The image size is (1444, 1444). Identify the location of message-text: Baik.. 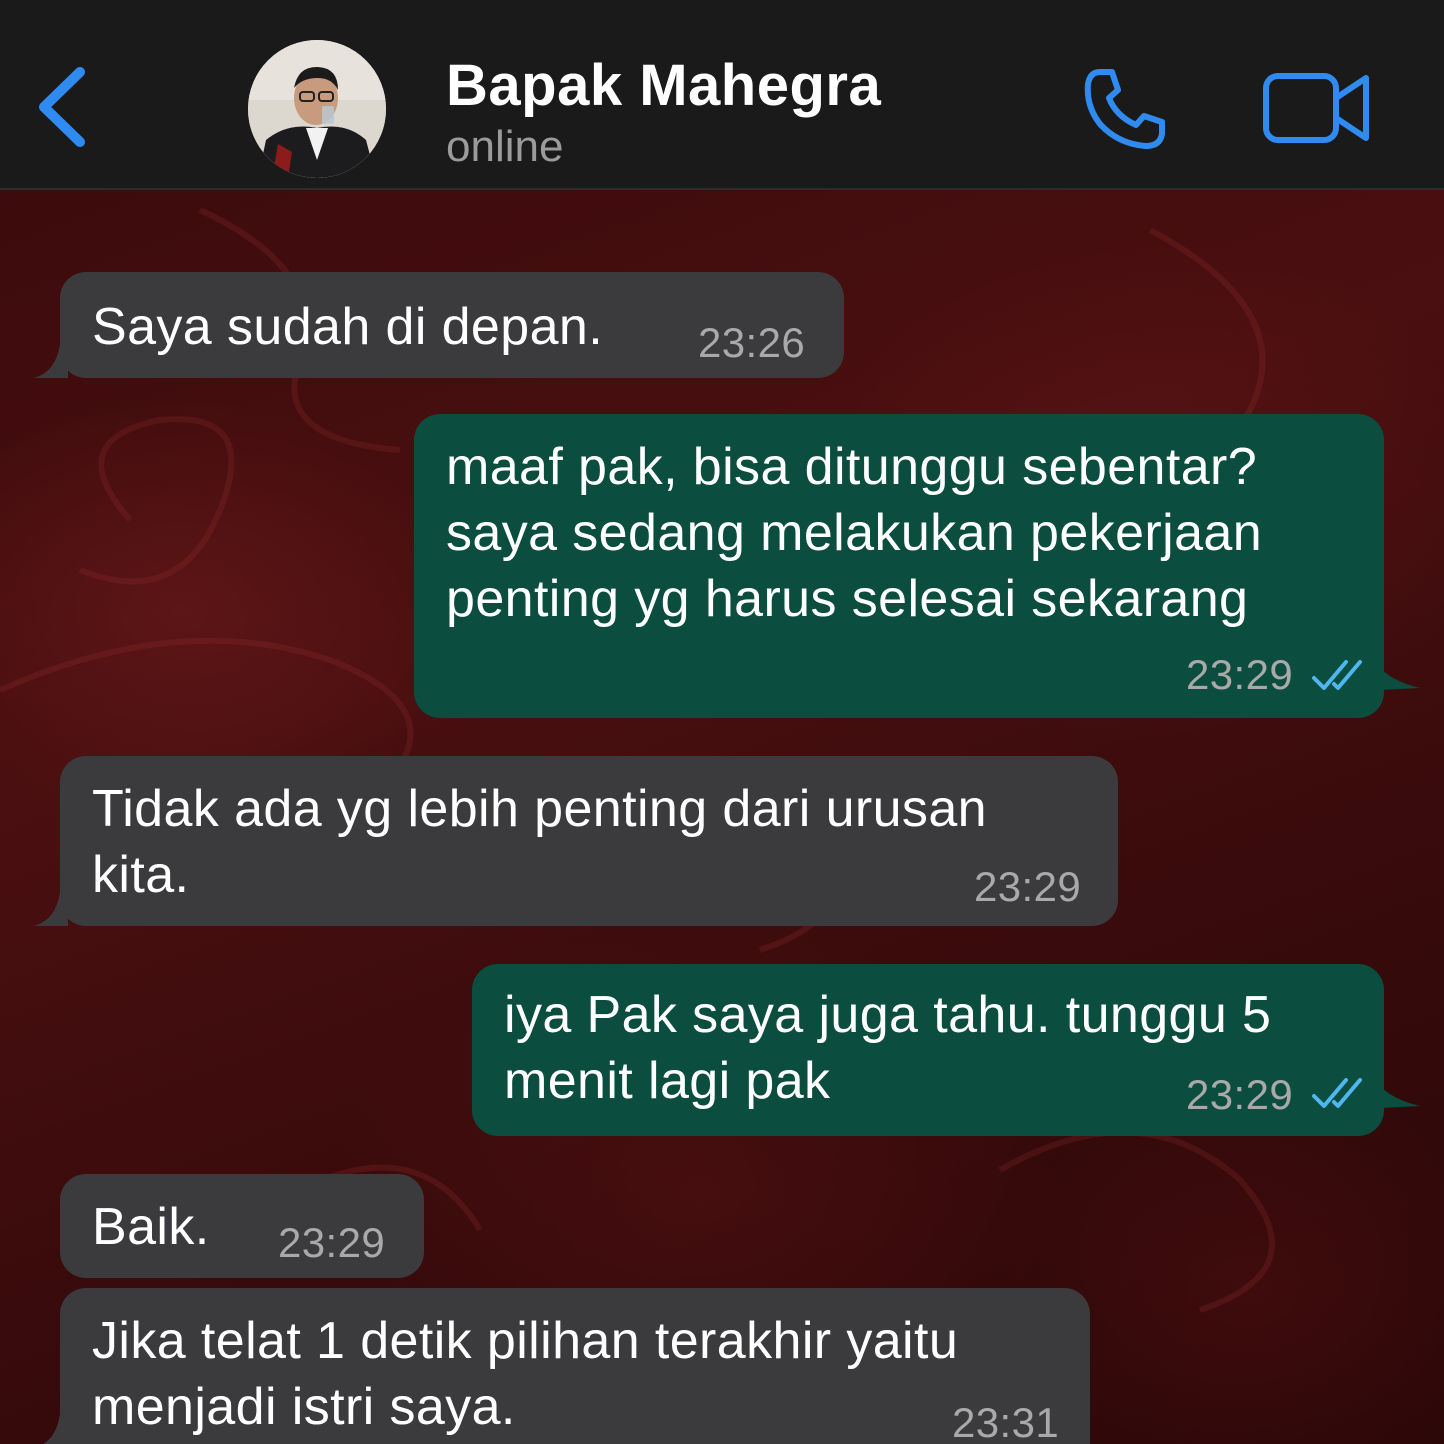
(151, 1227).